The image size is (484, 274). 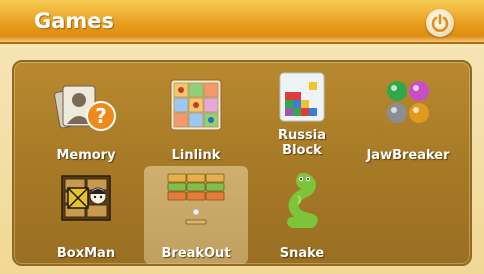 I want to click on power-button, so click(x=440, y=23).